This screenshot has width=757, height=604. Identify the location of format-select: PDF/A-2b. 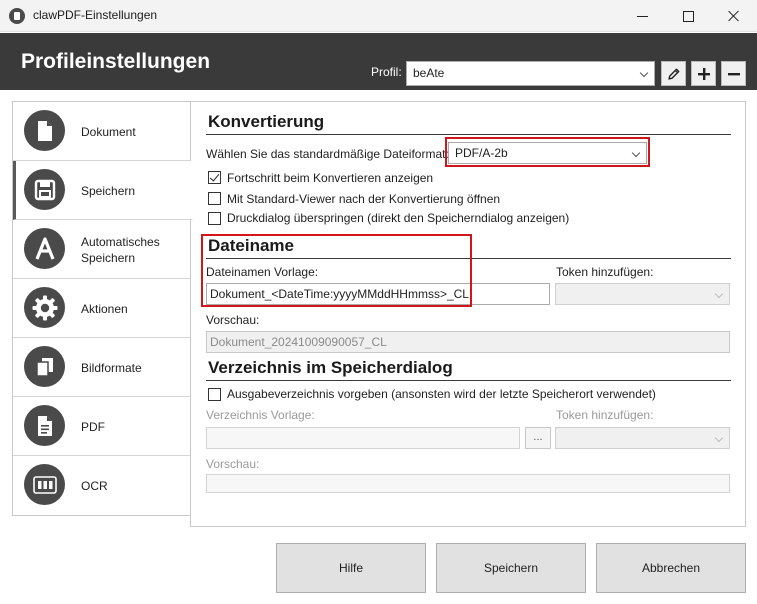
(547, 153).